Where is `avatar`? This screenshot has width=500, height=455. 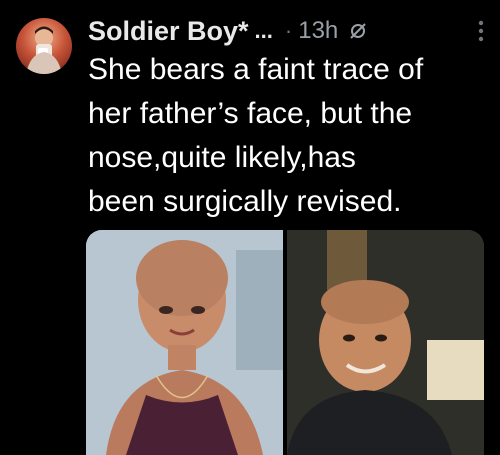 avatar is located at coordinates (44, 46).